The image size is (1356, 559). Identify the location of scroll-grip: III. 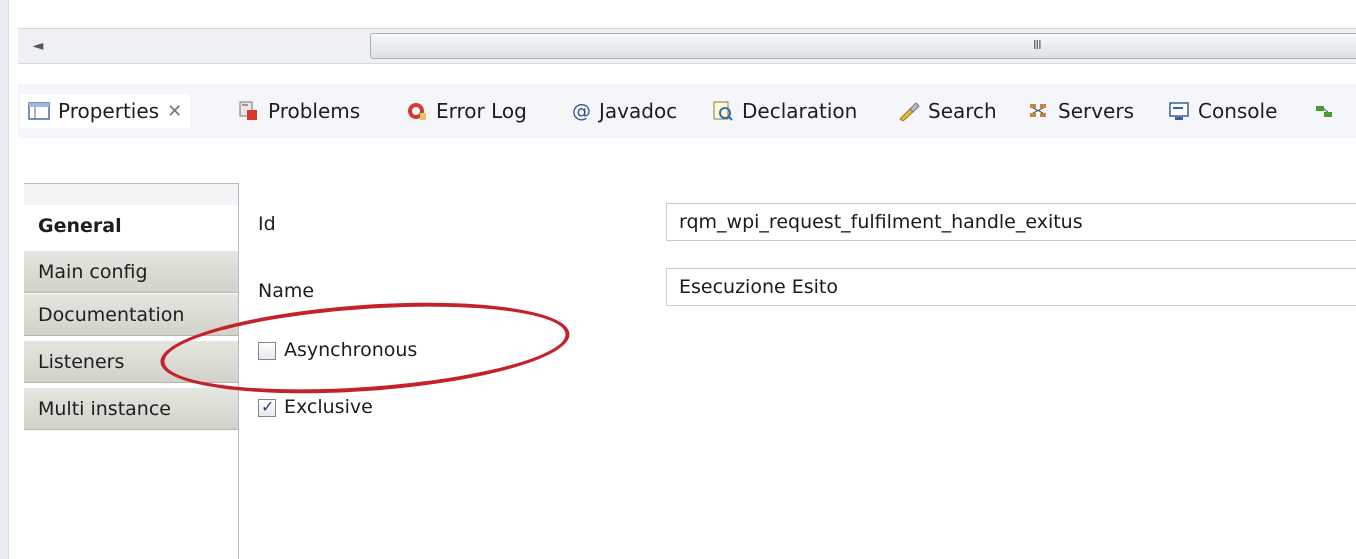
(1037, 45).